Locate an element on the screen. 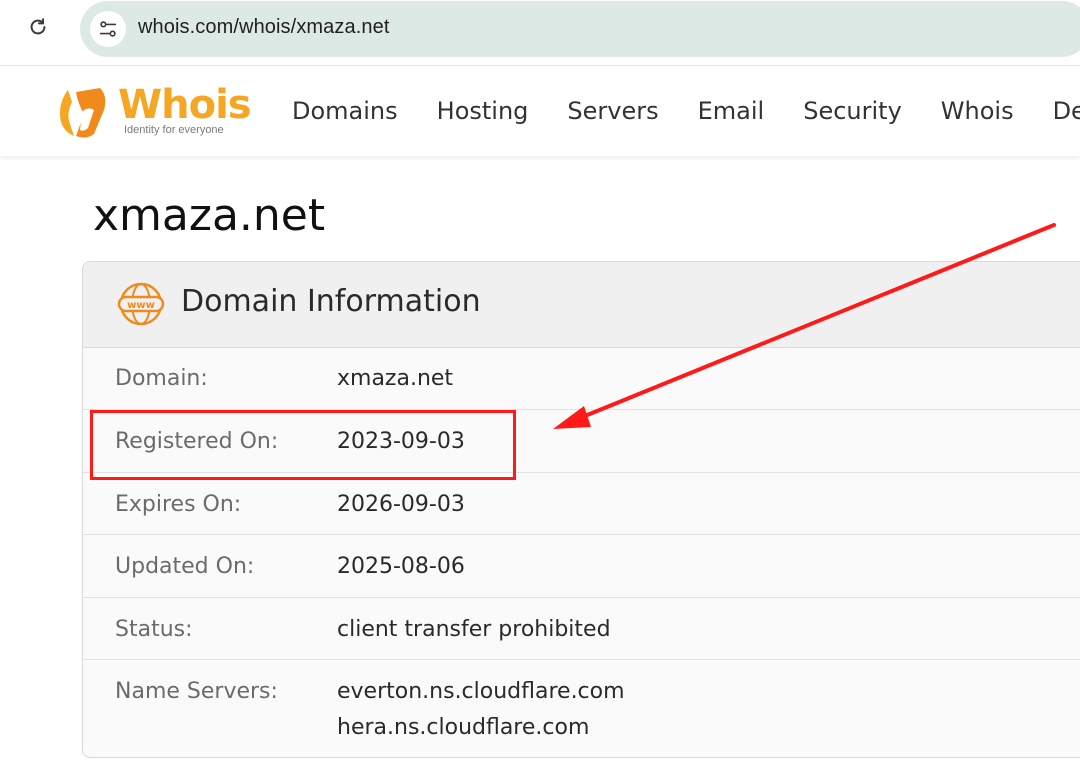  panel-header: www Domain Information is located at coordinates (581, 305).